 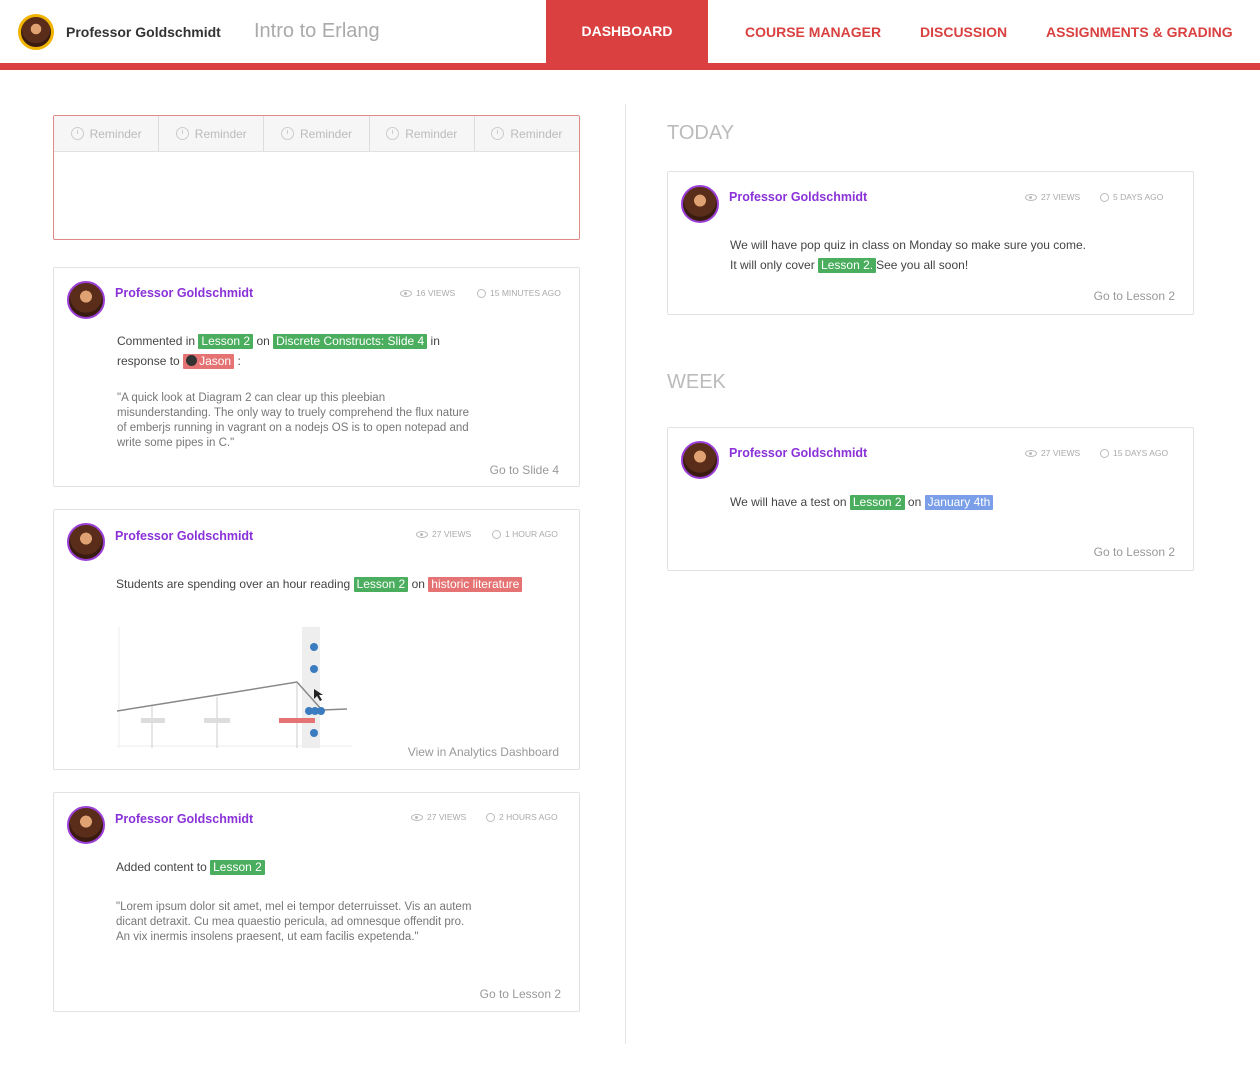 I want to click on nav-dashboard: DASHBOARD, so click(x=627, y=31).